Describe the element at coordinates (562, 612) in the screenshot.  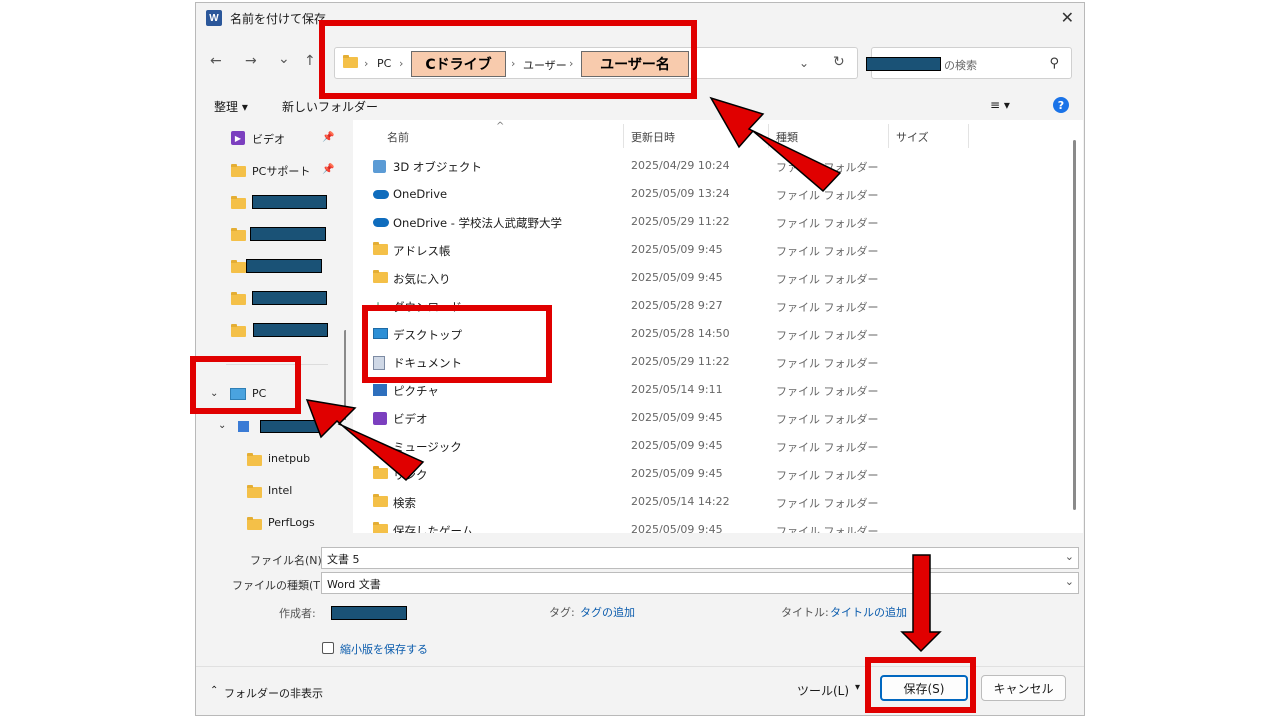
I see `tags-label: タグ:` at that location.